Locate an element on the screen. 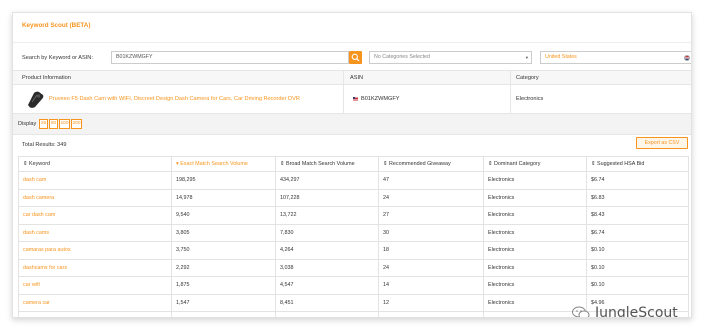  sort-giveaway-header: ⇕ Recommended Giveaway is located at coordinates (431, 164).